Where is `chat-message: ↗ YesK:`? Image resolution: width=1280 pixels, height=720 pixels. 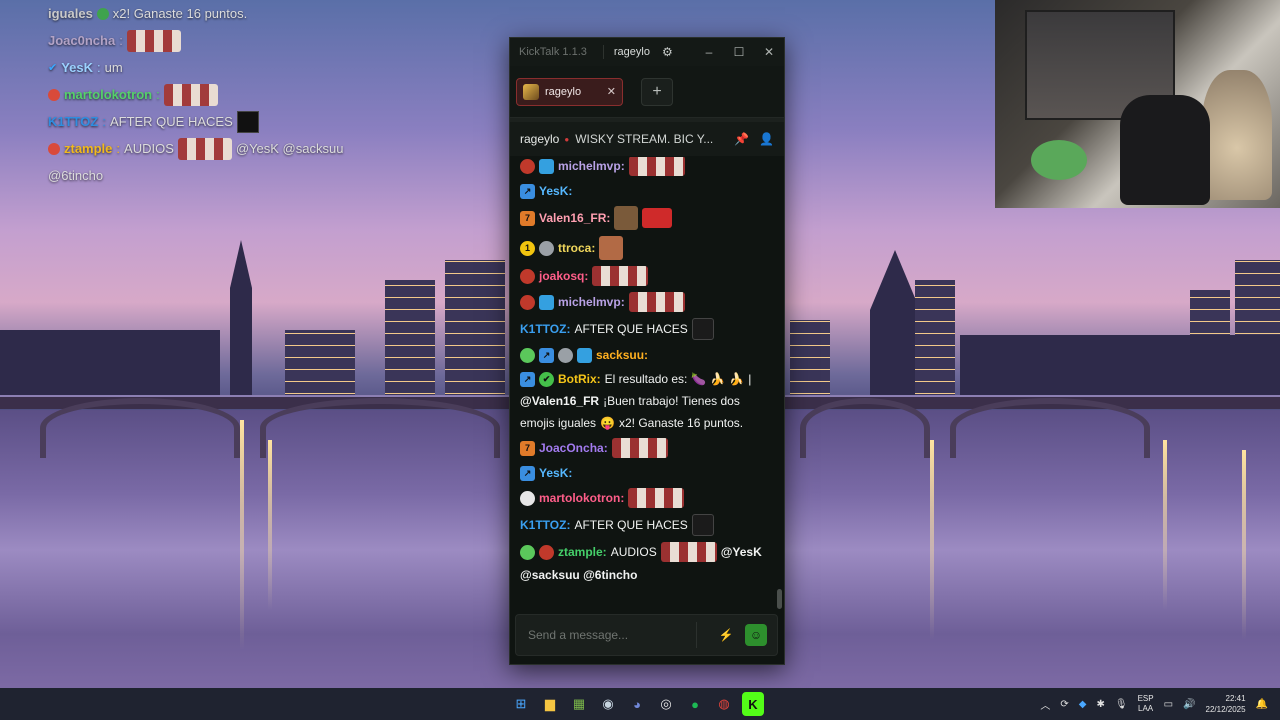
chat-message: ↗ YesK: is located at coordinates (645, 473).